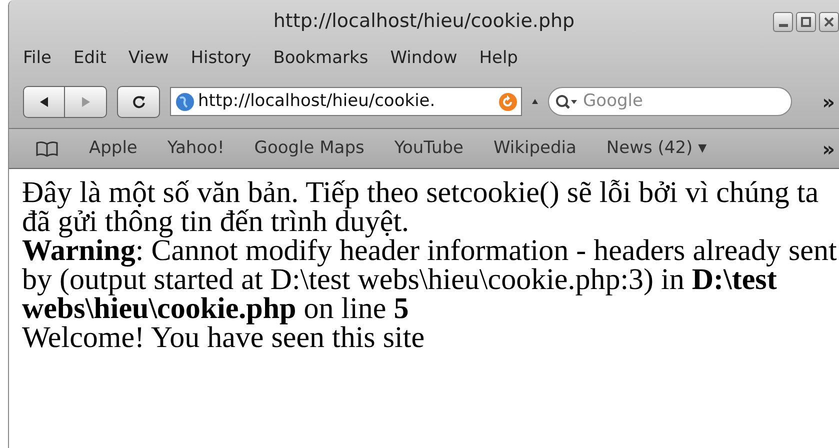 The height and width of the screenshot is (448, 839). What do you see at coordinates (783, 22) in the screenshot?
I see `minimize-button` at bounding box center [783, 22].